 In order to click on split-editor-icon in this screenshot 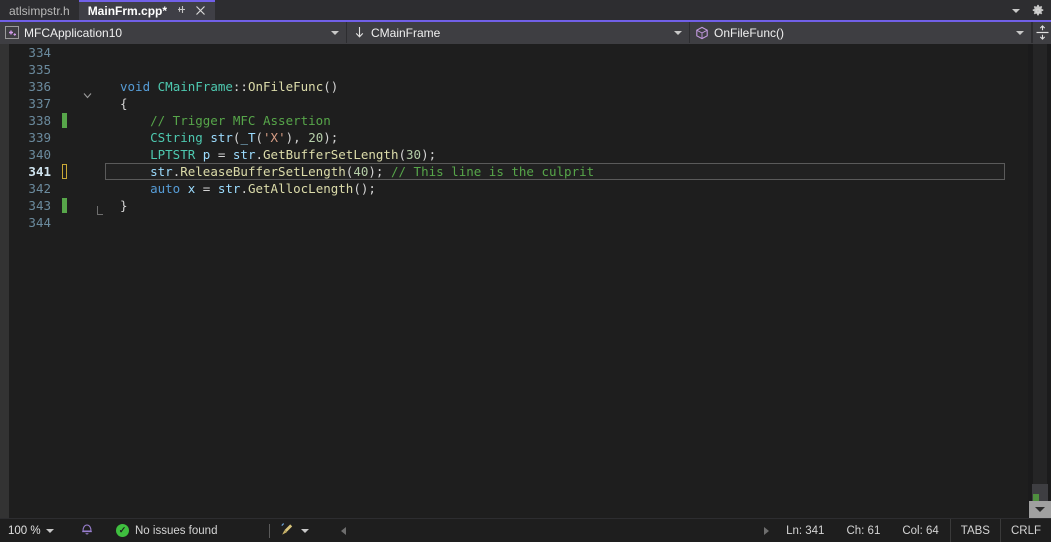, I will do `click(1041, 32)`.